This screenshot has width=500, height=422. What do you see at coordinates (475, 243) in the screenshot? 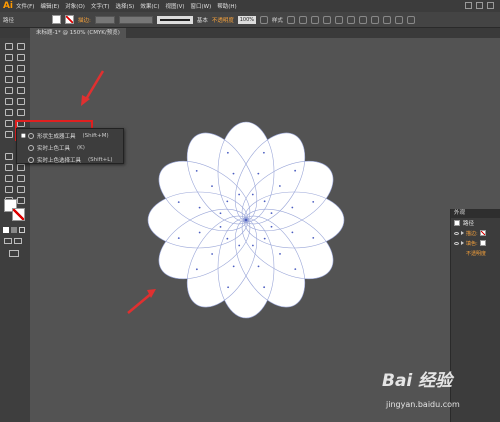
I see `appearance-row-fill: 填色:` at bounding box center [475, 243].